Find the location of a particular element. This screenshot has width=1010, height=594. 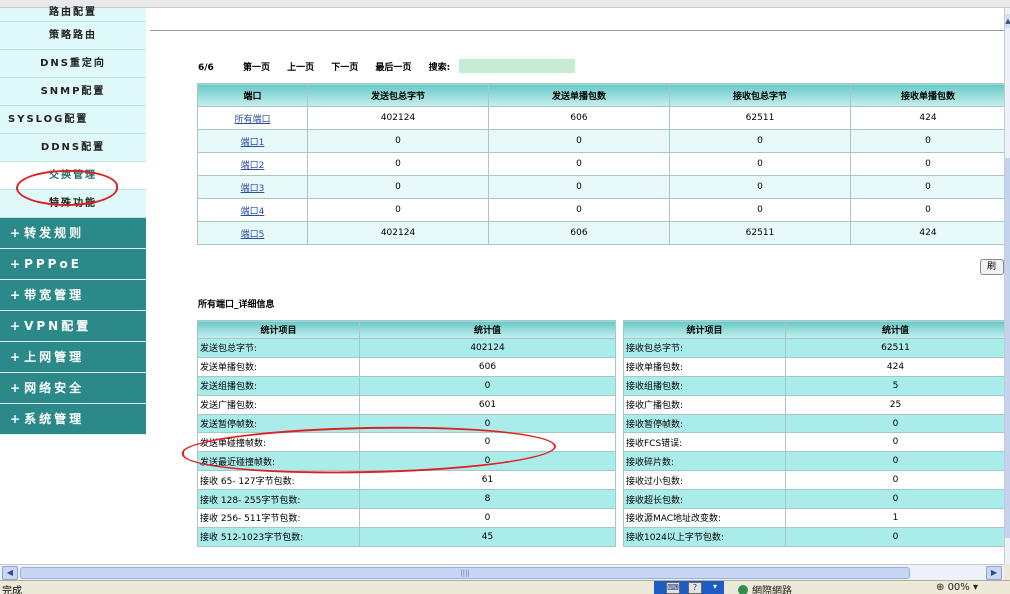

scroll-left-icon: ◀ is located at coordinates (10, 573).